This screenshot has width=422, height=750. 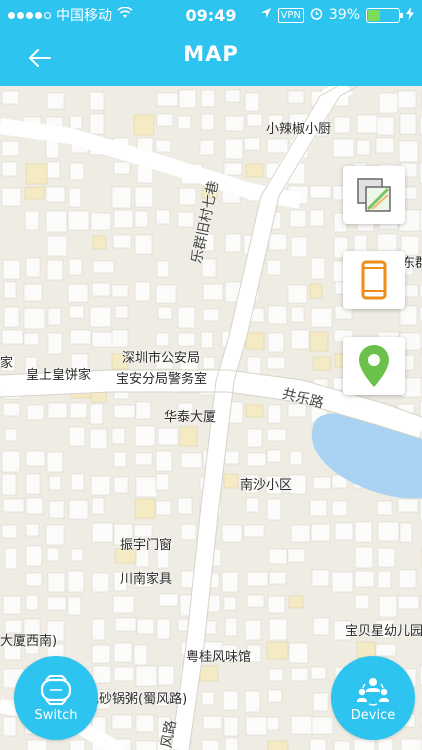 I want to click on my-location-button, so click(x=374, y=366).